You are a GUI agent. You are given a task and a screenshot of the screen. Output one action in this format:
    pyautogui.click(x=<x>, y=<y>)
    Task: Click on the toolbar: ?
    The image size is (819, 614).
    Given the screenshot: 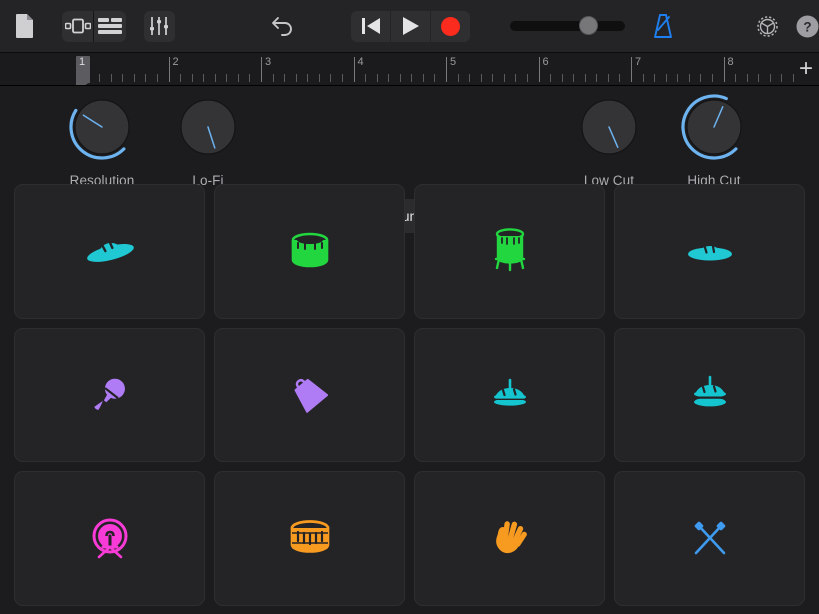 What is the action you would take?
    pyautogui.click(x=409, y=26)
    